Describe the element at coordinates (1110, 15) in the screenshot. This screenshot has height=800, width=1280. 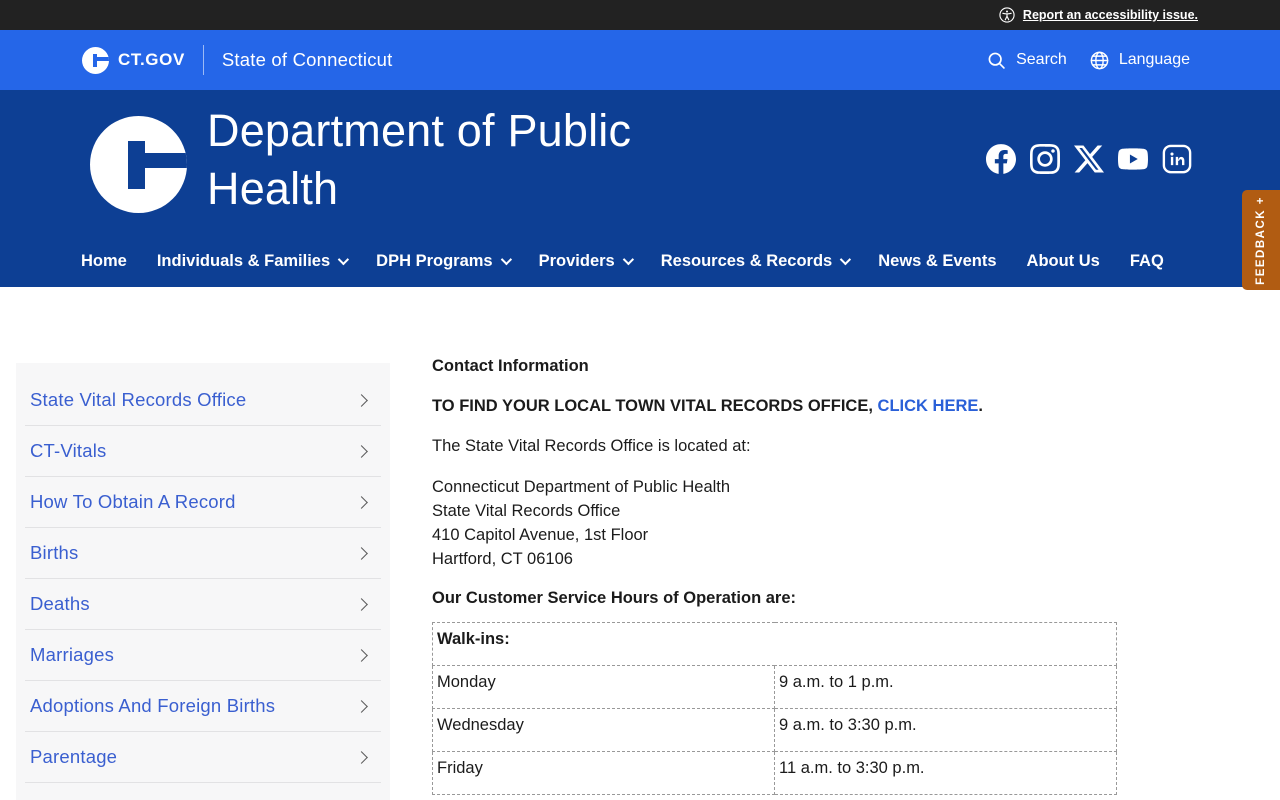
I see `report-accessibility-label: Report an accessibility issue.` at that location.